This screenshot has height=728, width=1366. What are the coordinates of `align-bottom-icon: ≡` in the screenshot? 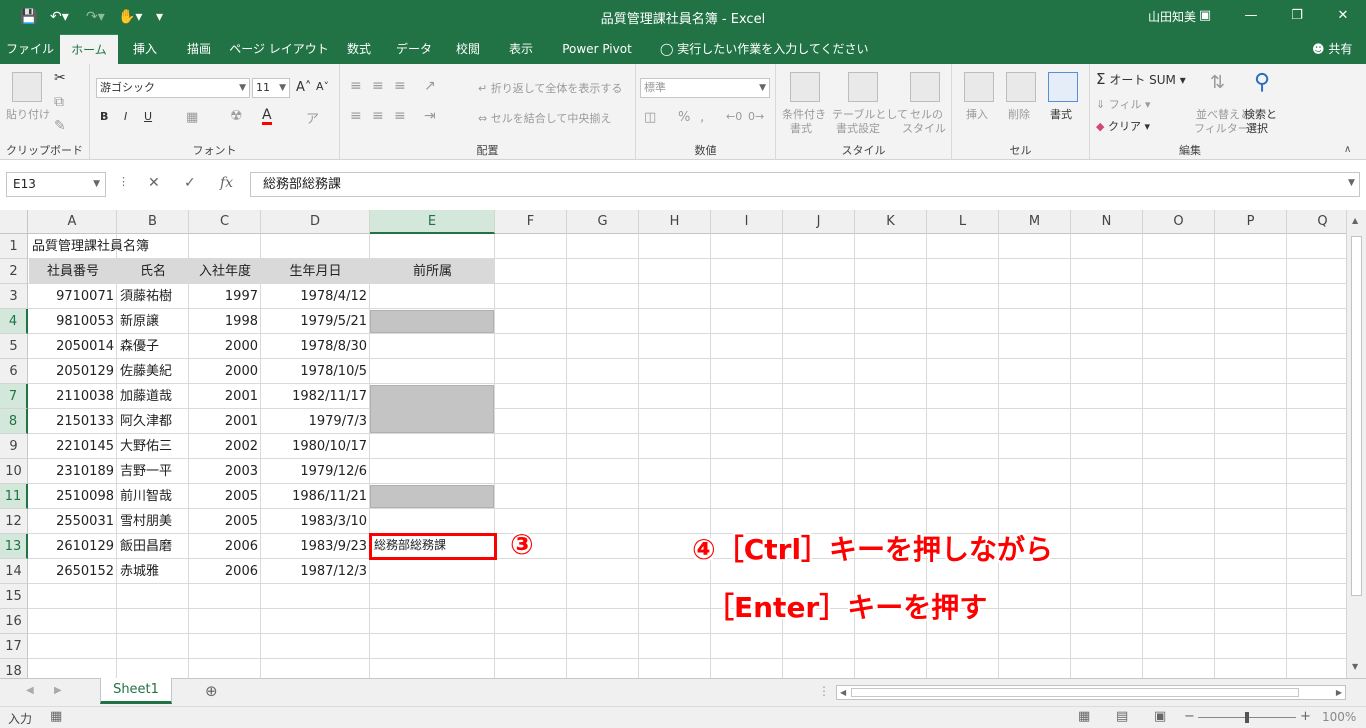 It's located at (400, 86).